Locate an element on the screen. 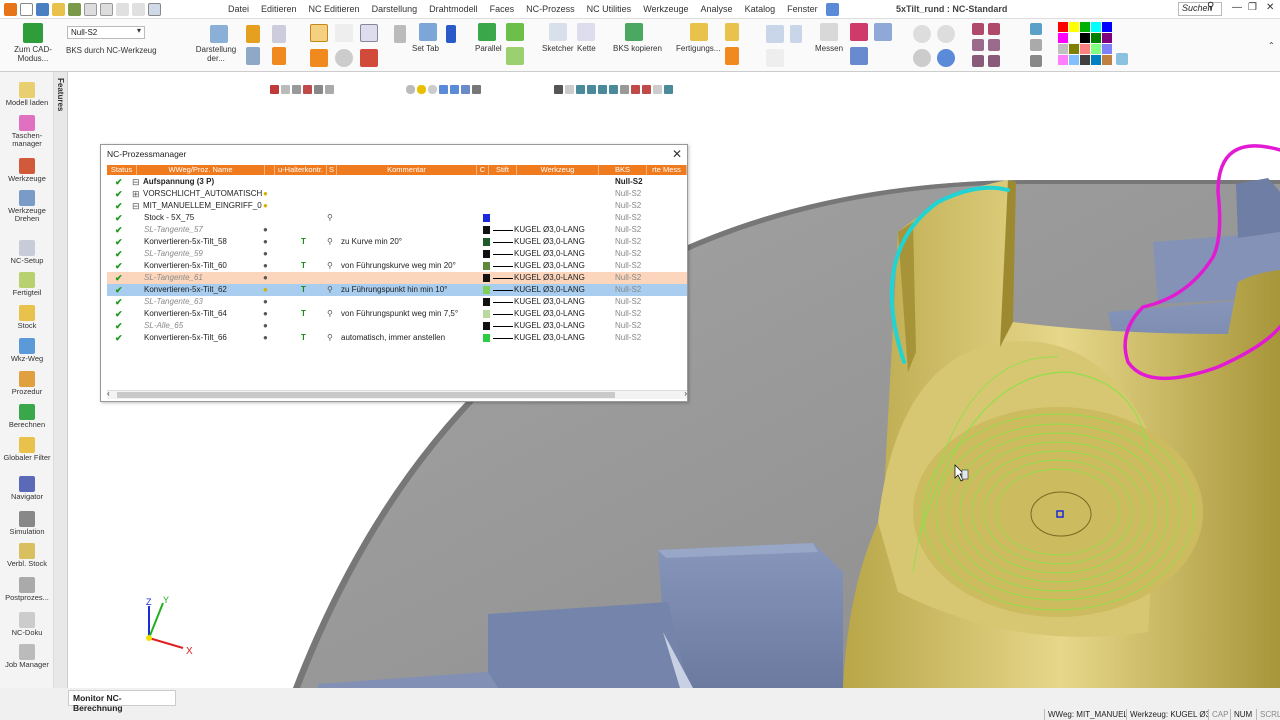 The width and height of the screenshot is (1280, 720). pan-icon is located at coordinates (946, 58).